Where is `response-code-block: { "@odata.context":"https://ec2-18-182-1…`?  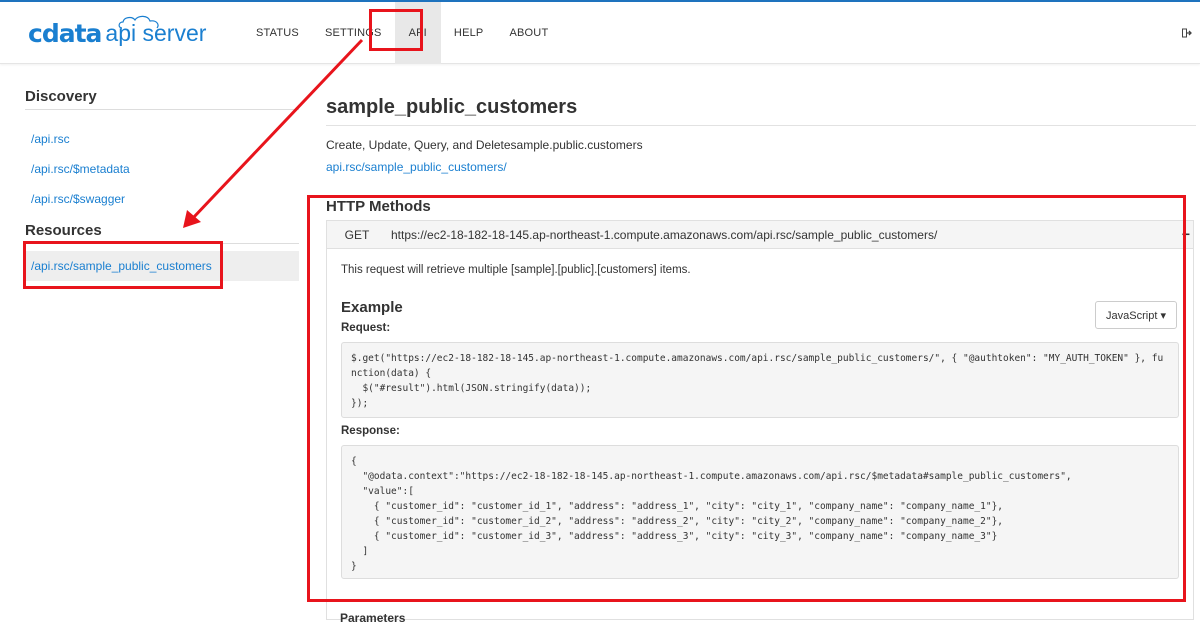 response-code-block: { "@odata.context":"https://ec2-18-182-1… is located at coordinates (760, 512).